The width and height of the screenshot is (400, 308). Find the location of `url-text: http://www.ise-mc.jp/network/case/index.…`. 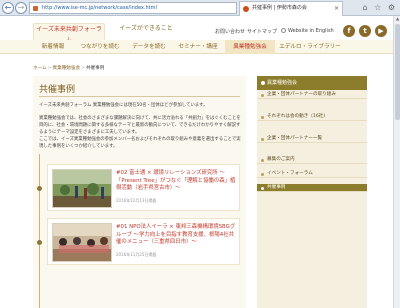

url-text: http://www.ise-mc.jp/network/case/index.… is located at coordinates (99, 8).